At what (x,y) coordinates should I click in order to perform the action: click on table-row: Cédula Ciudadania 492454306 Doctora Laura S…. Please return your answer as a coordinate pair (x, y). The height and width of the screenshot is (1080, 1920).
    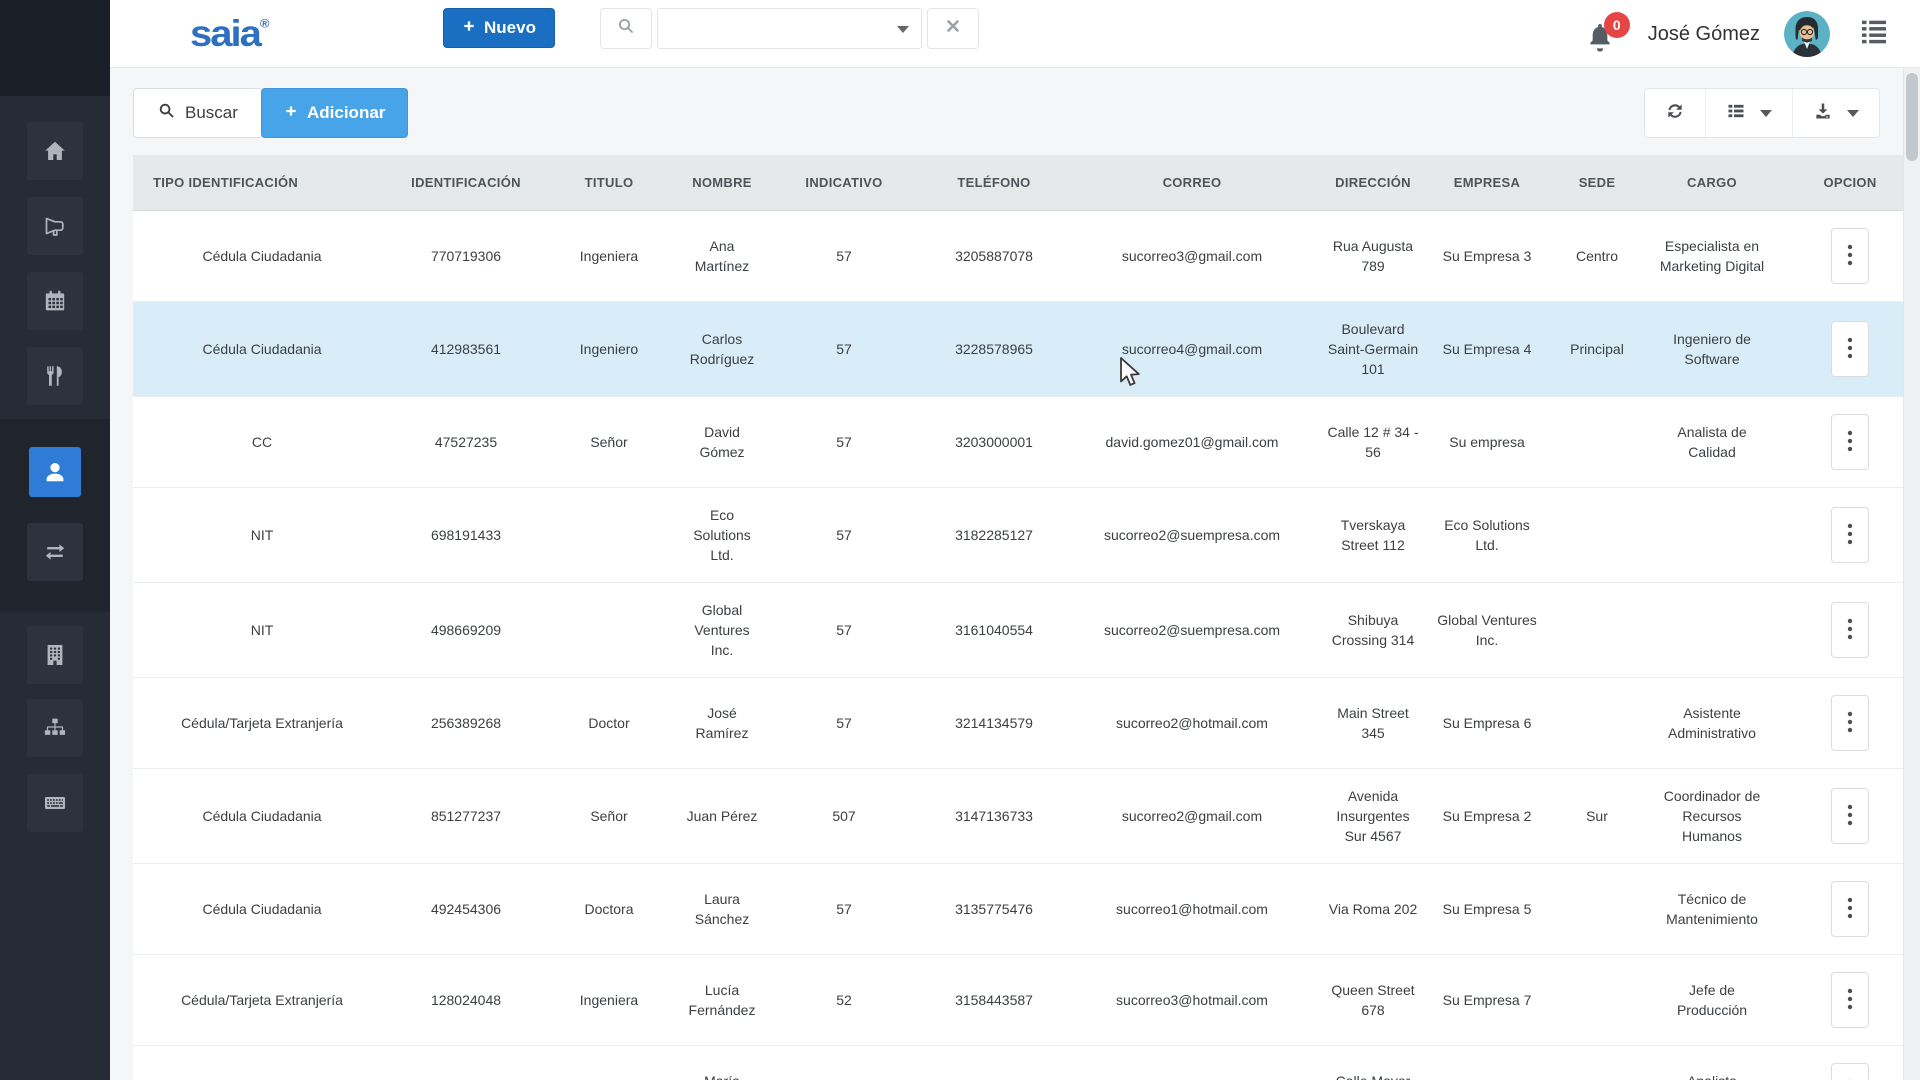
    Looking at the image, I should click on (1026, 909).